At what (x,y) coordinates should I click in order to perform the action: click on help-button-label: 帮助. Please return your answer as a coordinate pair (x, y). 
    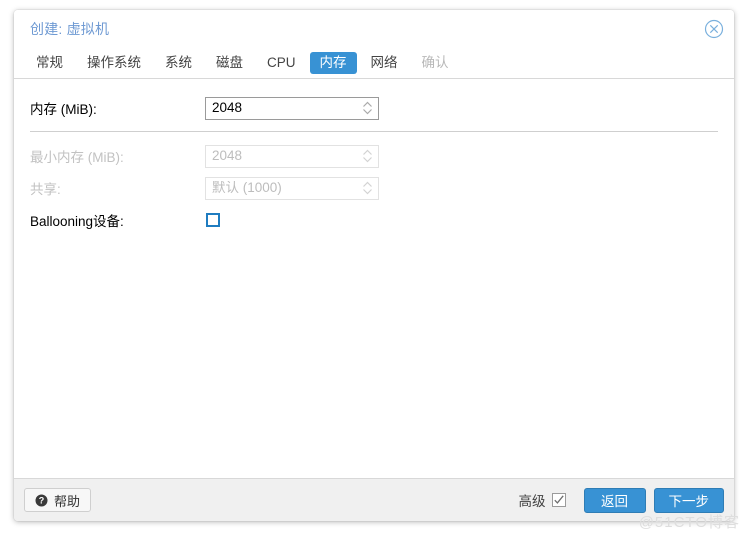
    Looking at the image, I should click on (67, 501).